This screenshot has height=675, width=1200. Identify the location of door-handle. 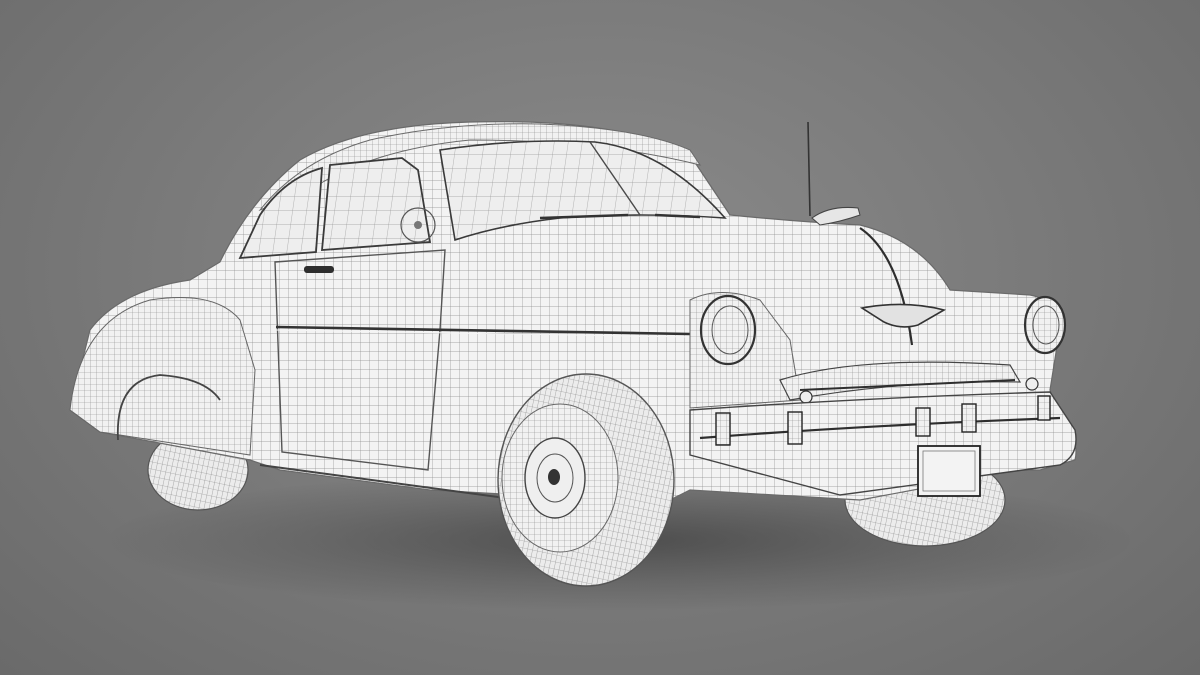
(319, 269).